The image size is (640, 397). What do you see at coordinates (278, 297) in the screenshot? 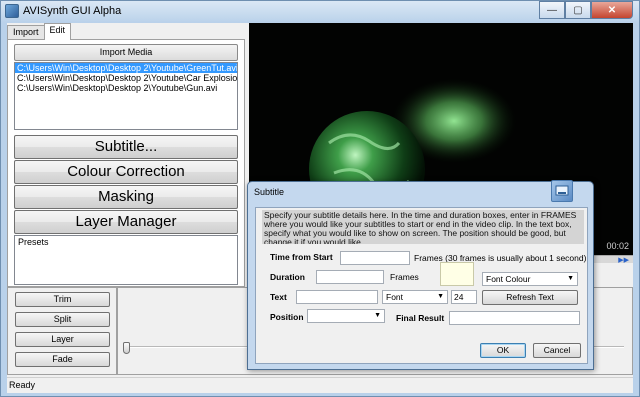
I see `text-label: Text` at bounding box center [278, 297].